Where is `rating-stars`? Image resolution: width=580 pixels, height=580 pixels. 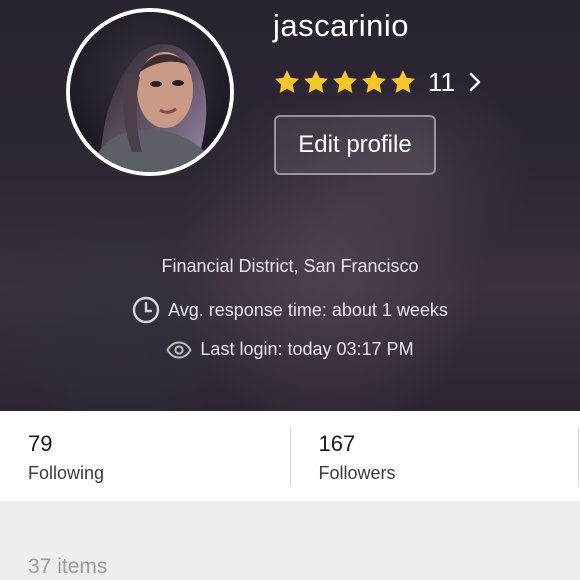 rating-stars is located at coordinates (345, 82).